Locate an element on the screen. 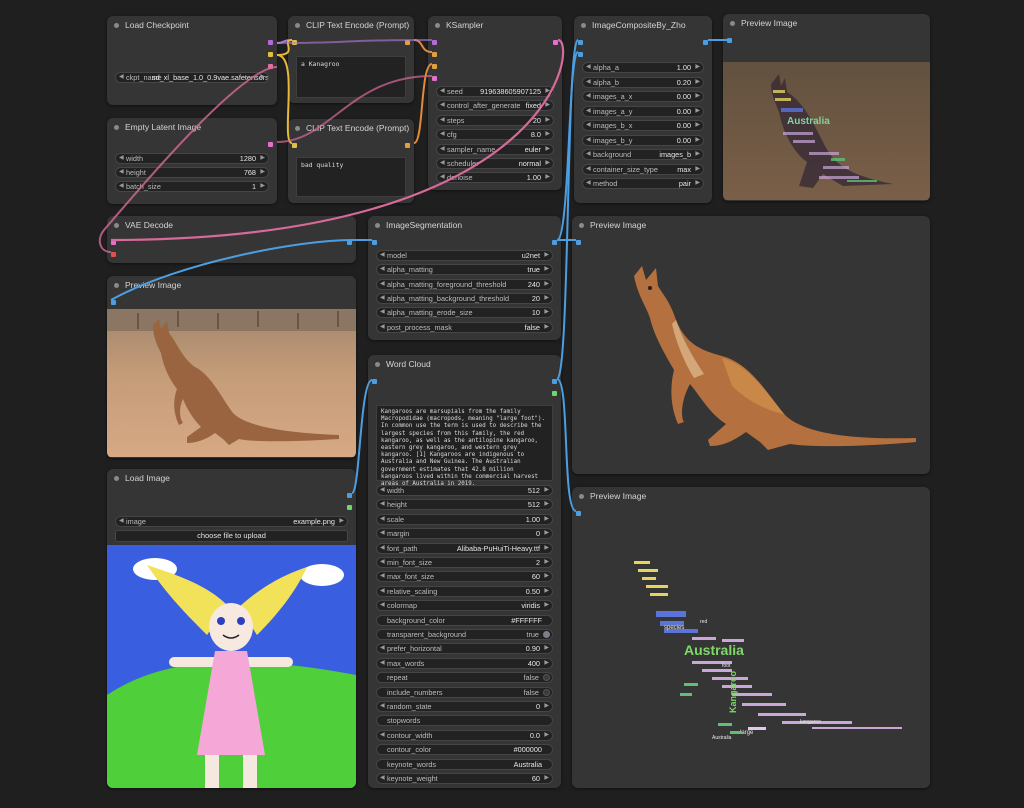 This screenshot has width=1024, height=808. max-words-widget: ◀ ▶ max_words 400 is located at coordinates (464, 663).